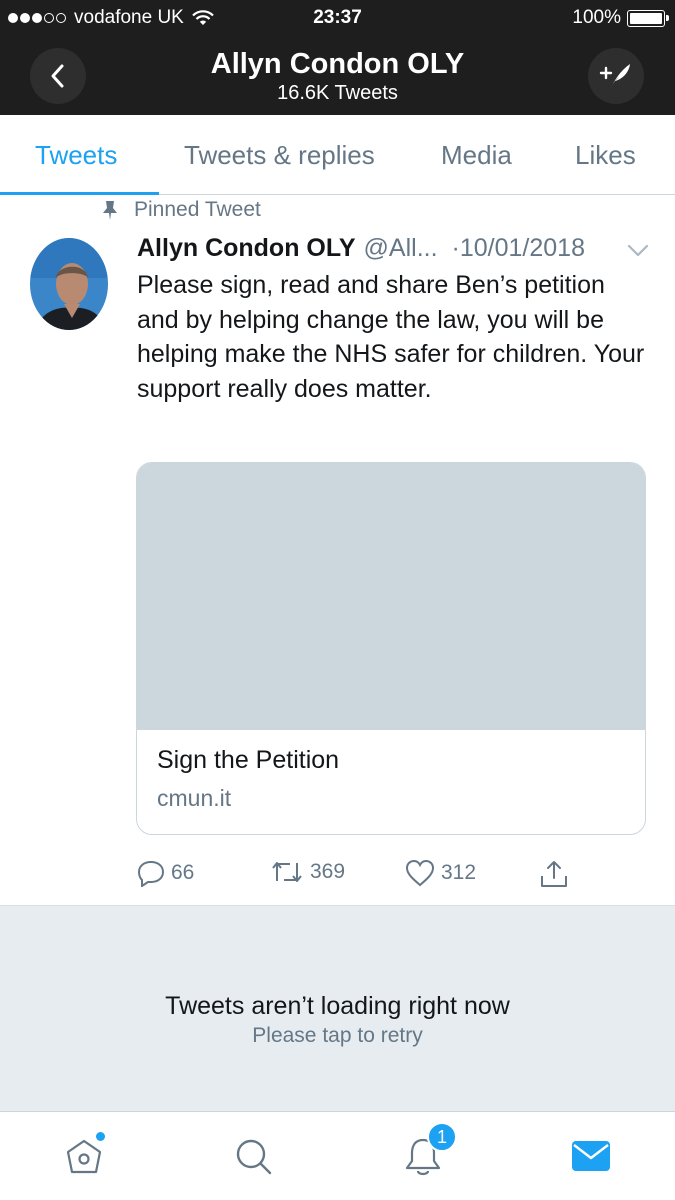 The image size is (675, 1200). I want to click on battery-status: 100%, so click(620, 18).